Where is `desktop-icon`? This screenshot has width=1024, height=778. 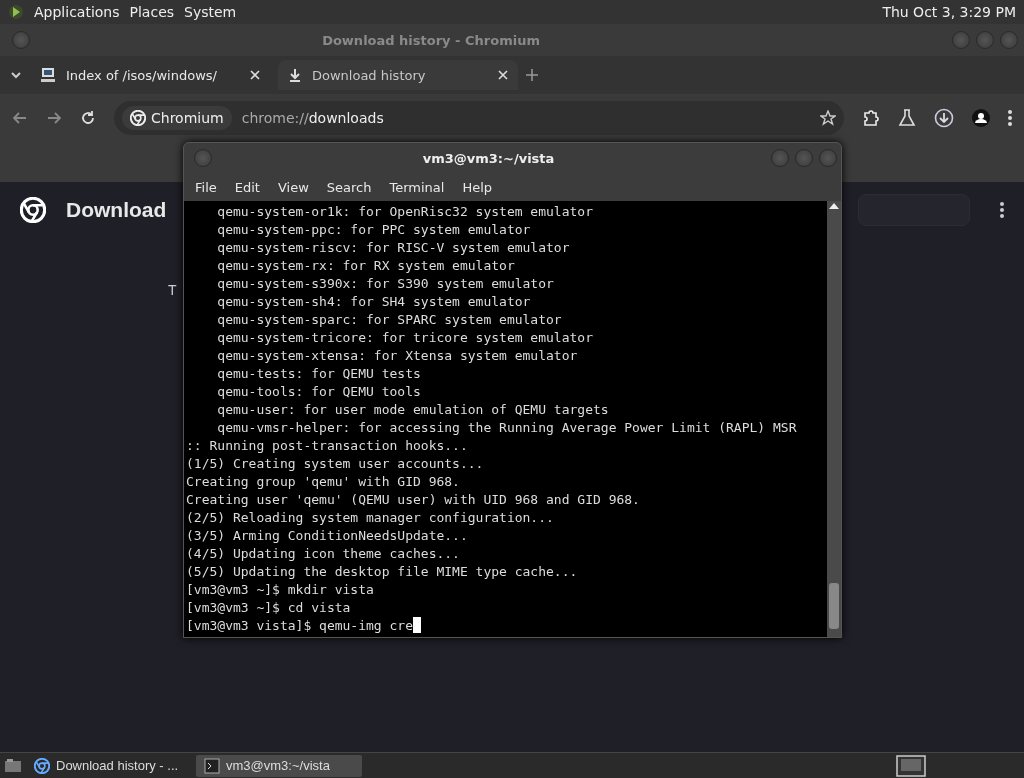 desktop-icon is located at coordinates (13, 765).